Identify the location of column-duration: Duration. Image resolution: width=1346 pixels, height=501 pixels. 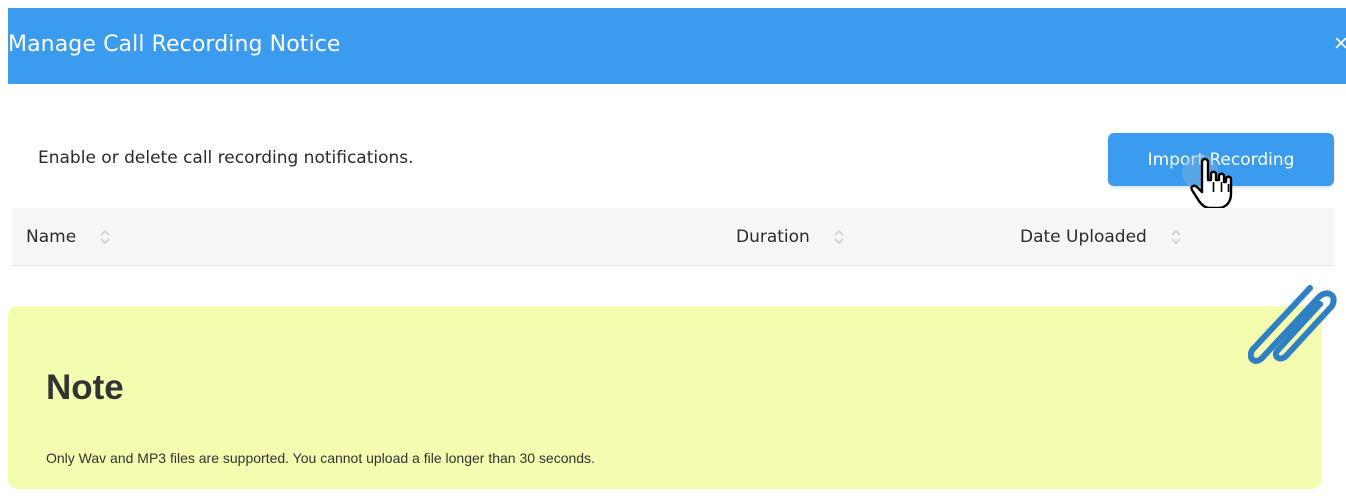
(791, 237).